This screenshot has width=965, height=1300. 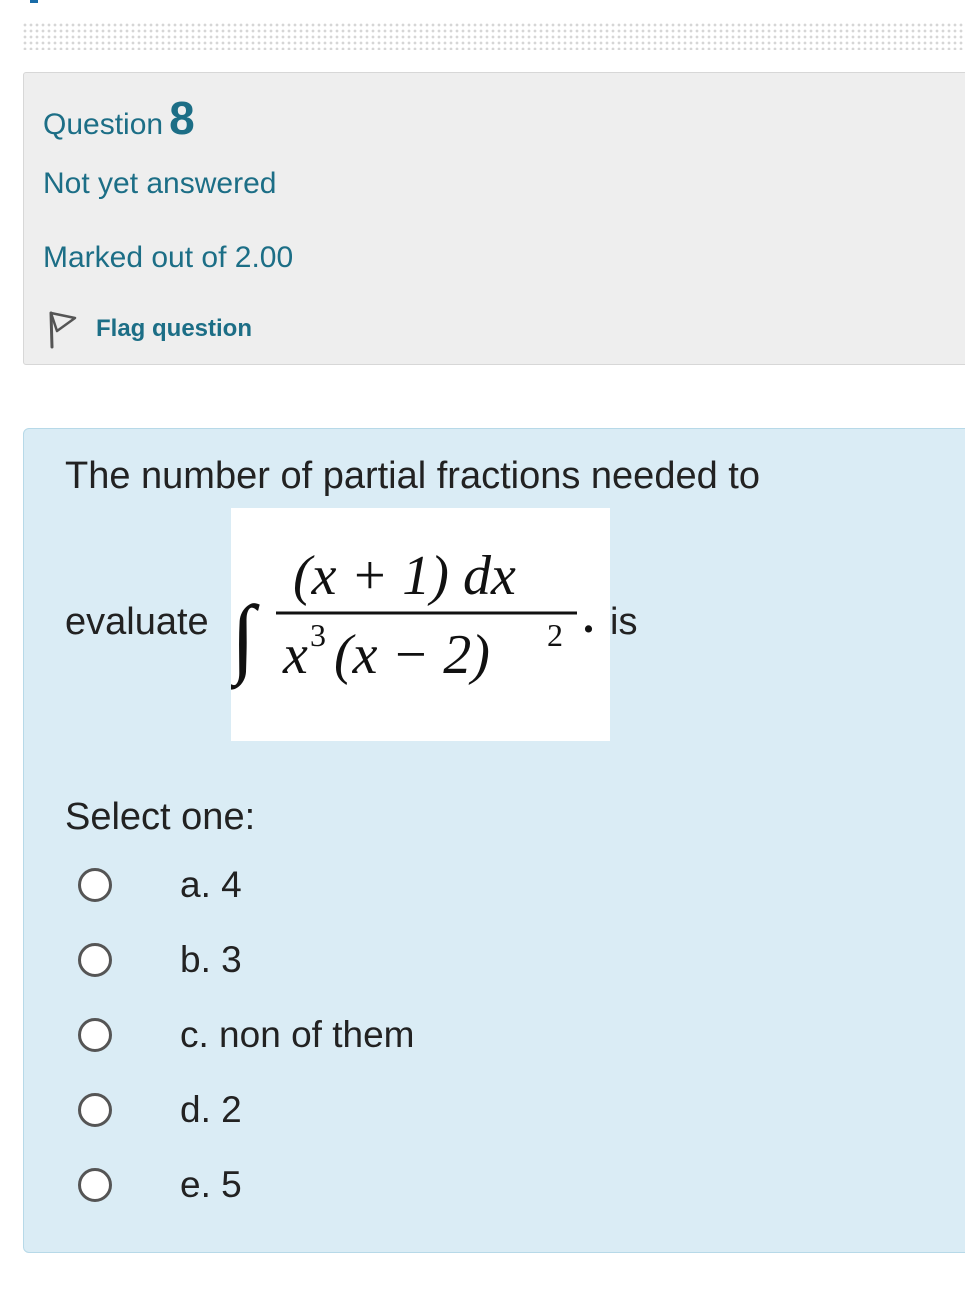 What do you see at coordinates (404, 576) in the screenshot?
I see `formula-numerator: (x + 1) dx` at bounding box center [404, 576].